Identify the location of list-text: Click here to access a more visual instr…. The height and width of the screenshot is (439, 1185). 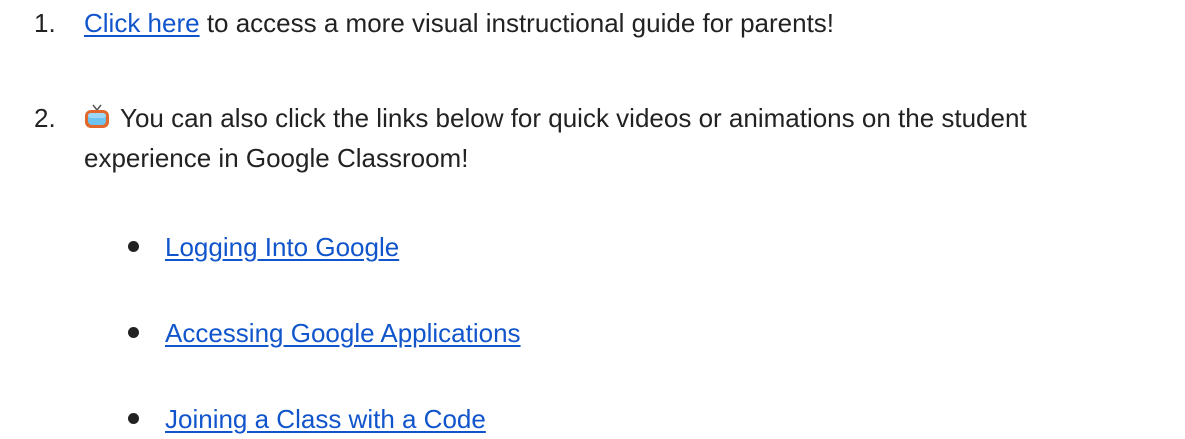
(459, 23).